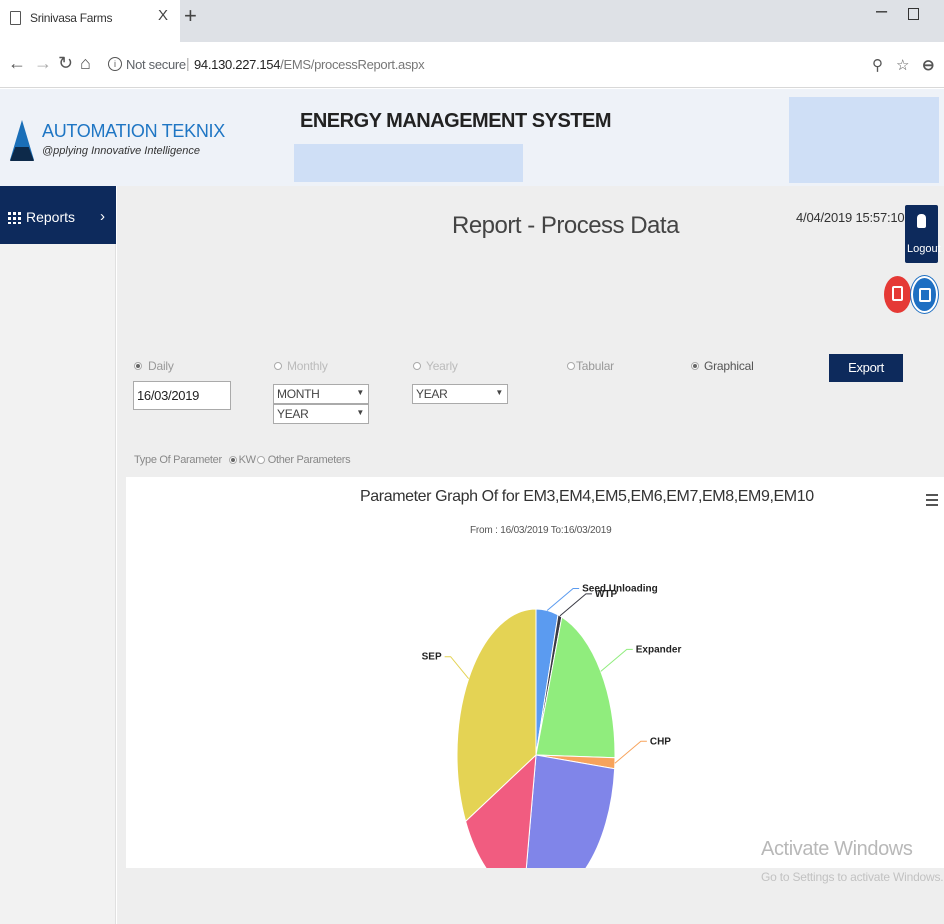  I want to click on bookmark-star-icon: ☆, so click(902, 65).